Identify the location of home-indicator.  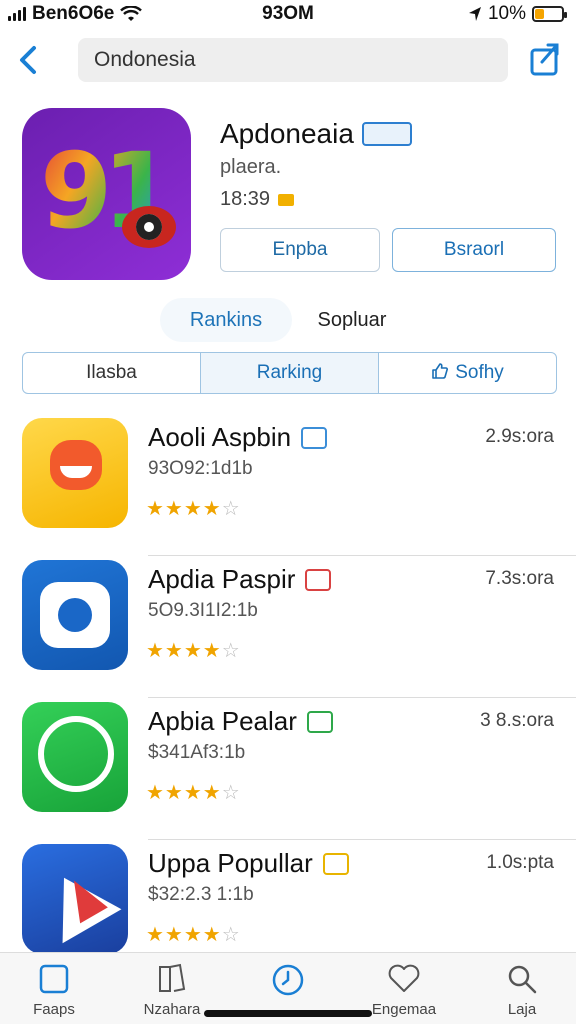
(288, 1013).